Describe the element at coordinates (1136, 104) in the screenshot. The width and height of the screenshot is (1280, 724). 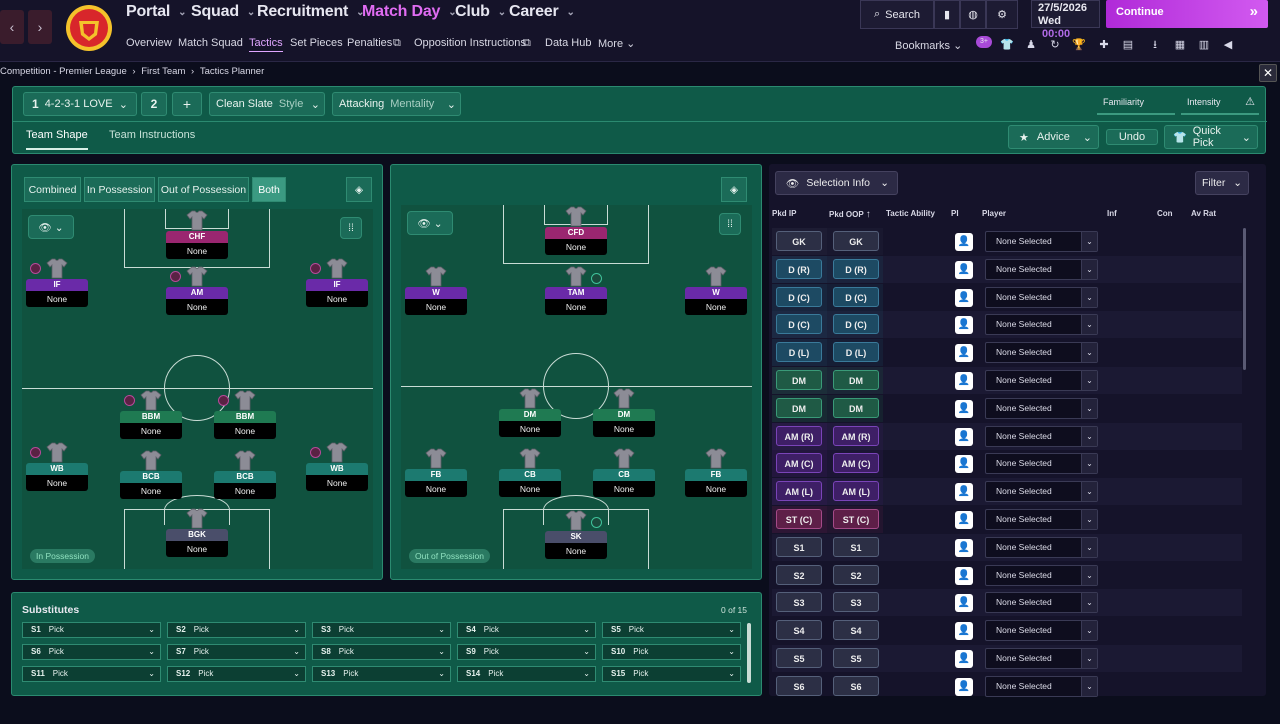
I see `familiarity-meter: Familiarity` at that location.